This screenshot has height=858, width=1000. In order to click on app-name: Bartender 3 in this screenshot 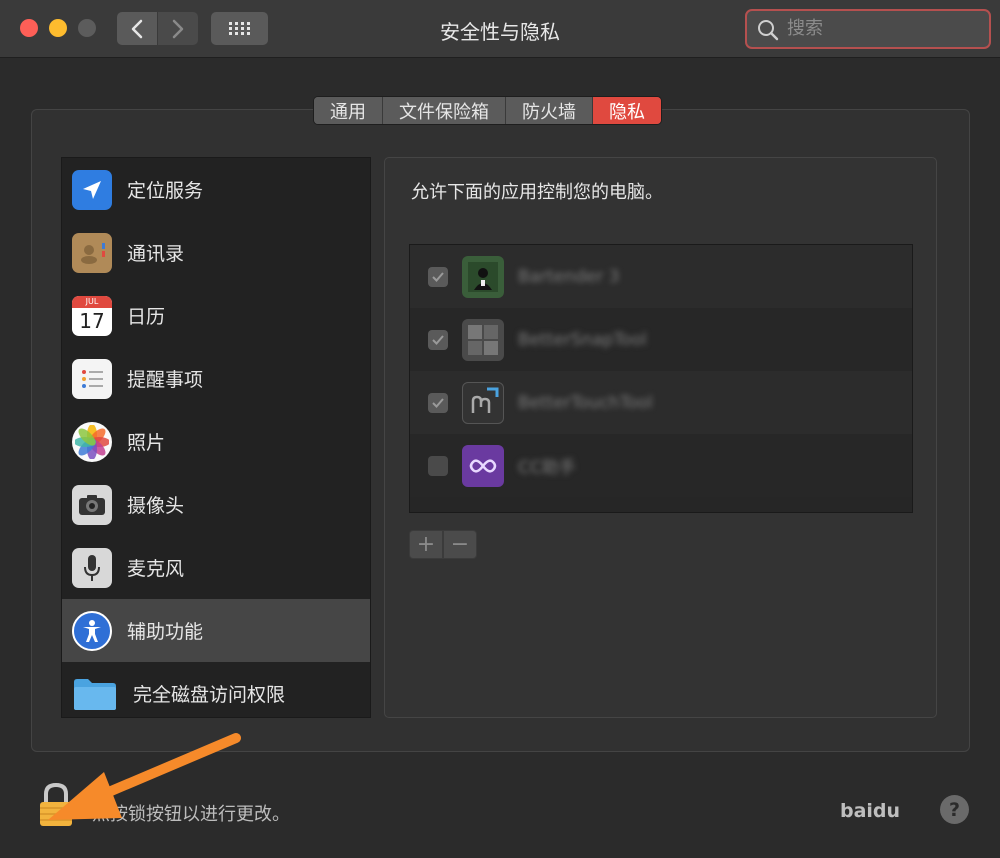, I will do `click(569, 276)`.